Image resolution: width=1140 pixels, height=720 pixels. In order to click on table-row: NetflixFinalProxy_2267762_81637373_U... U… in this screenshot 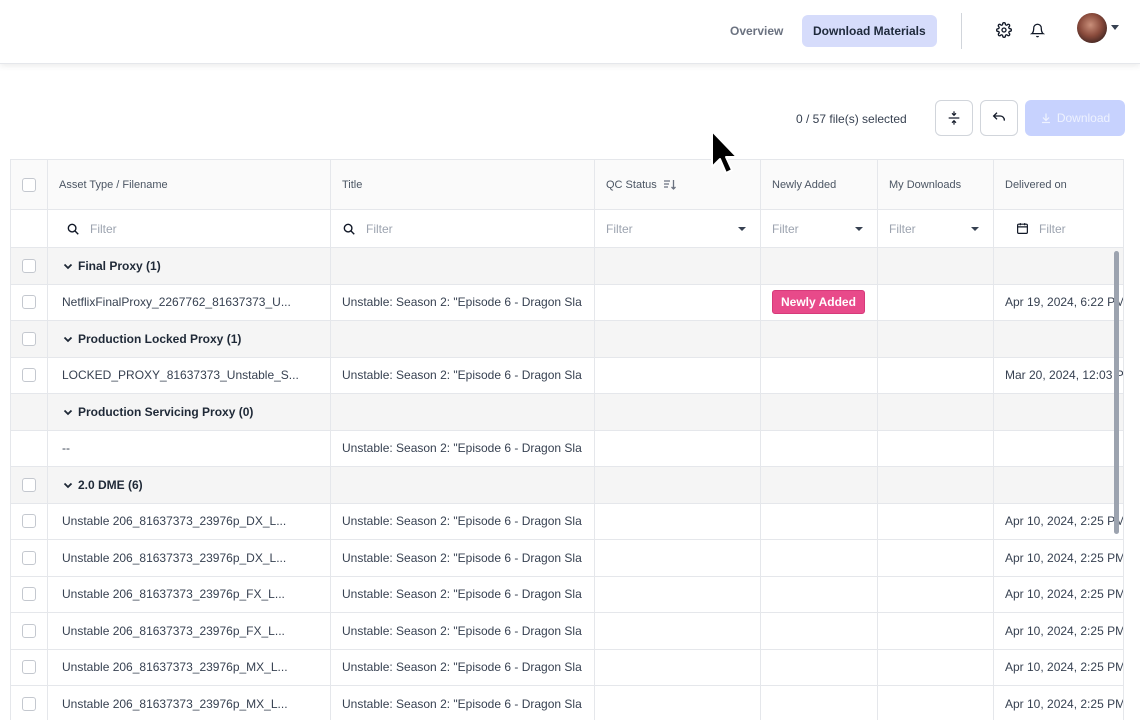, I will do `click(567, 302)`.